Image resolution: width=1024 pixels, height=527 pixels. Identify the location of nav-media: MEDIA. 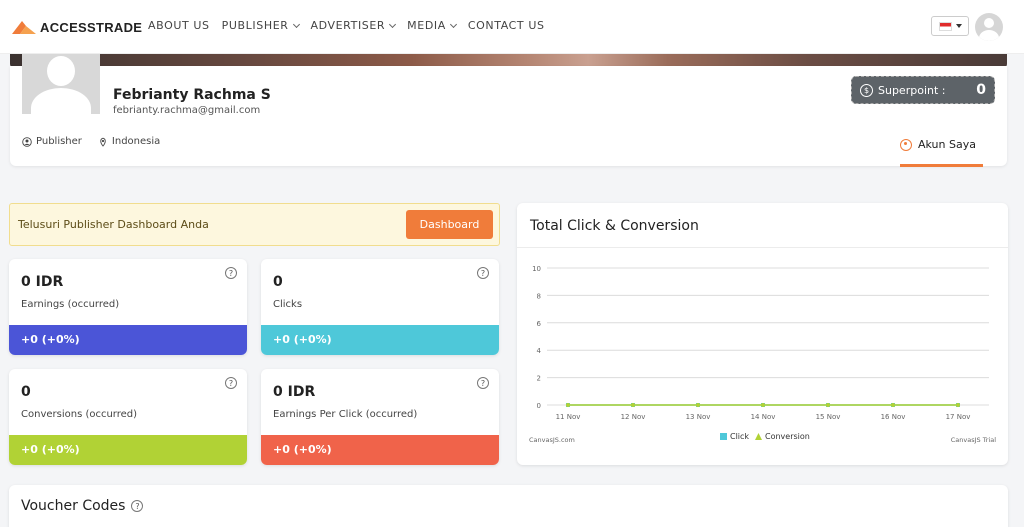
(432, 25).